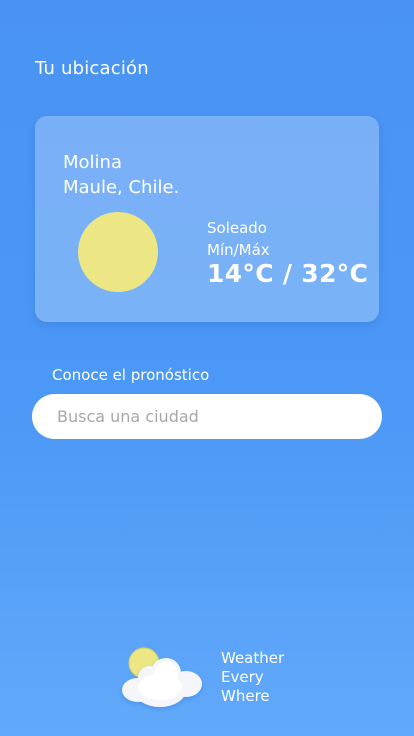 The height and width of the screenshot is (736, 414). What do you see at coordinates (207, 416) in the screenshot?
I see `city-search-input` at bounding box center [207, 416].